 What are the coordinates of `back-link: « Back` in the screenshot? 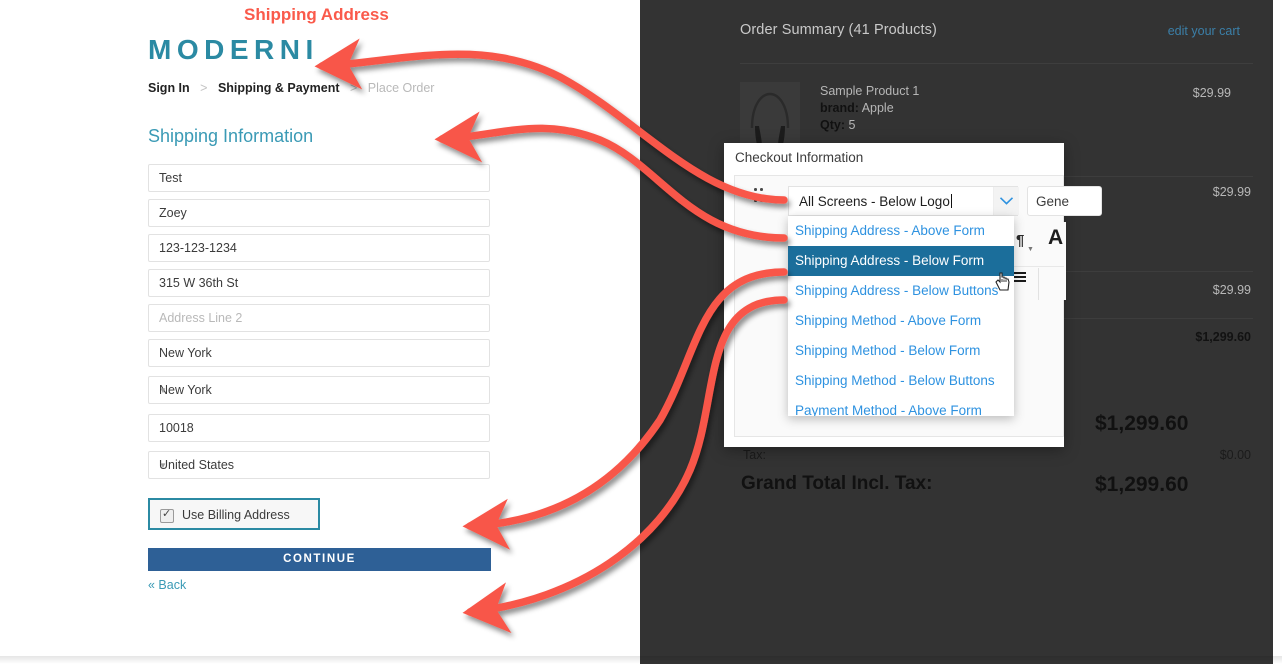 It's located at (167, 585).